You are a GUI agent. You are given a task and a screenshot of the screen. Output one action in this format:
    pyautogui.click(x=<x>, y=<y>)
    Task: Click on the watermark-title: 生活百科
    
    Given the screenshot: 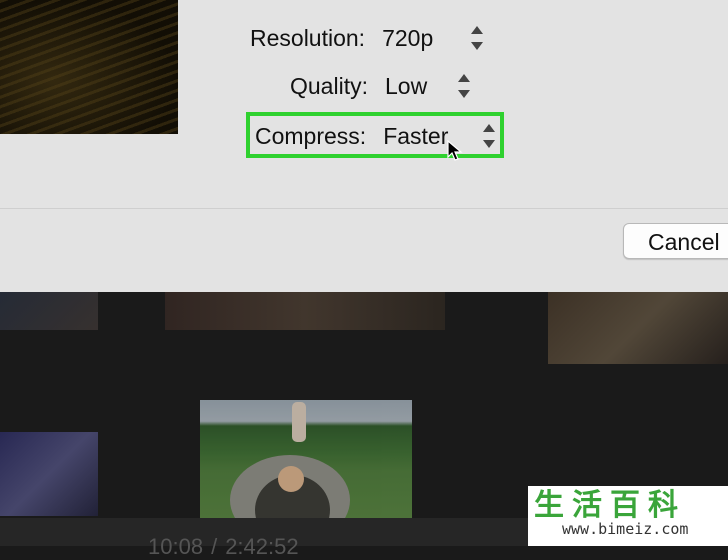 What is the action you would take?
    pyautogui.click(x=610, y=505)
    